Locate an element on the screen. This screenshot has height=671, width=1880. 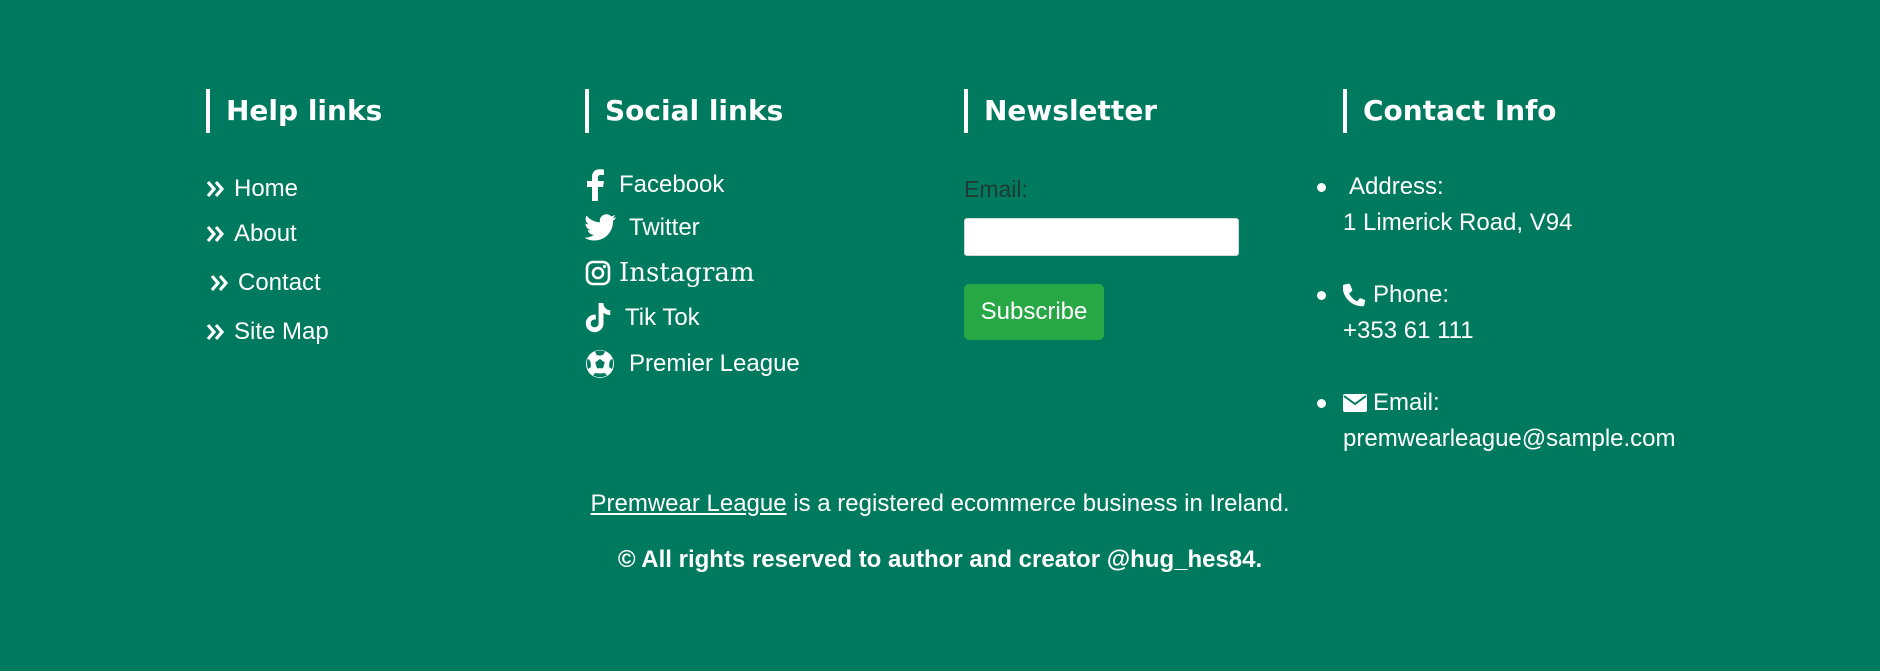
social-link-label: Facebook is located at coordinates (672, 184).